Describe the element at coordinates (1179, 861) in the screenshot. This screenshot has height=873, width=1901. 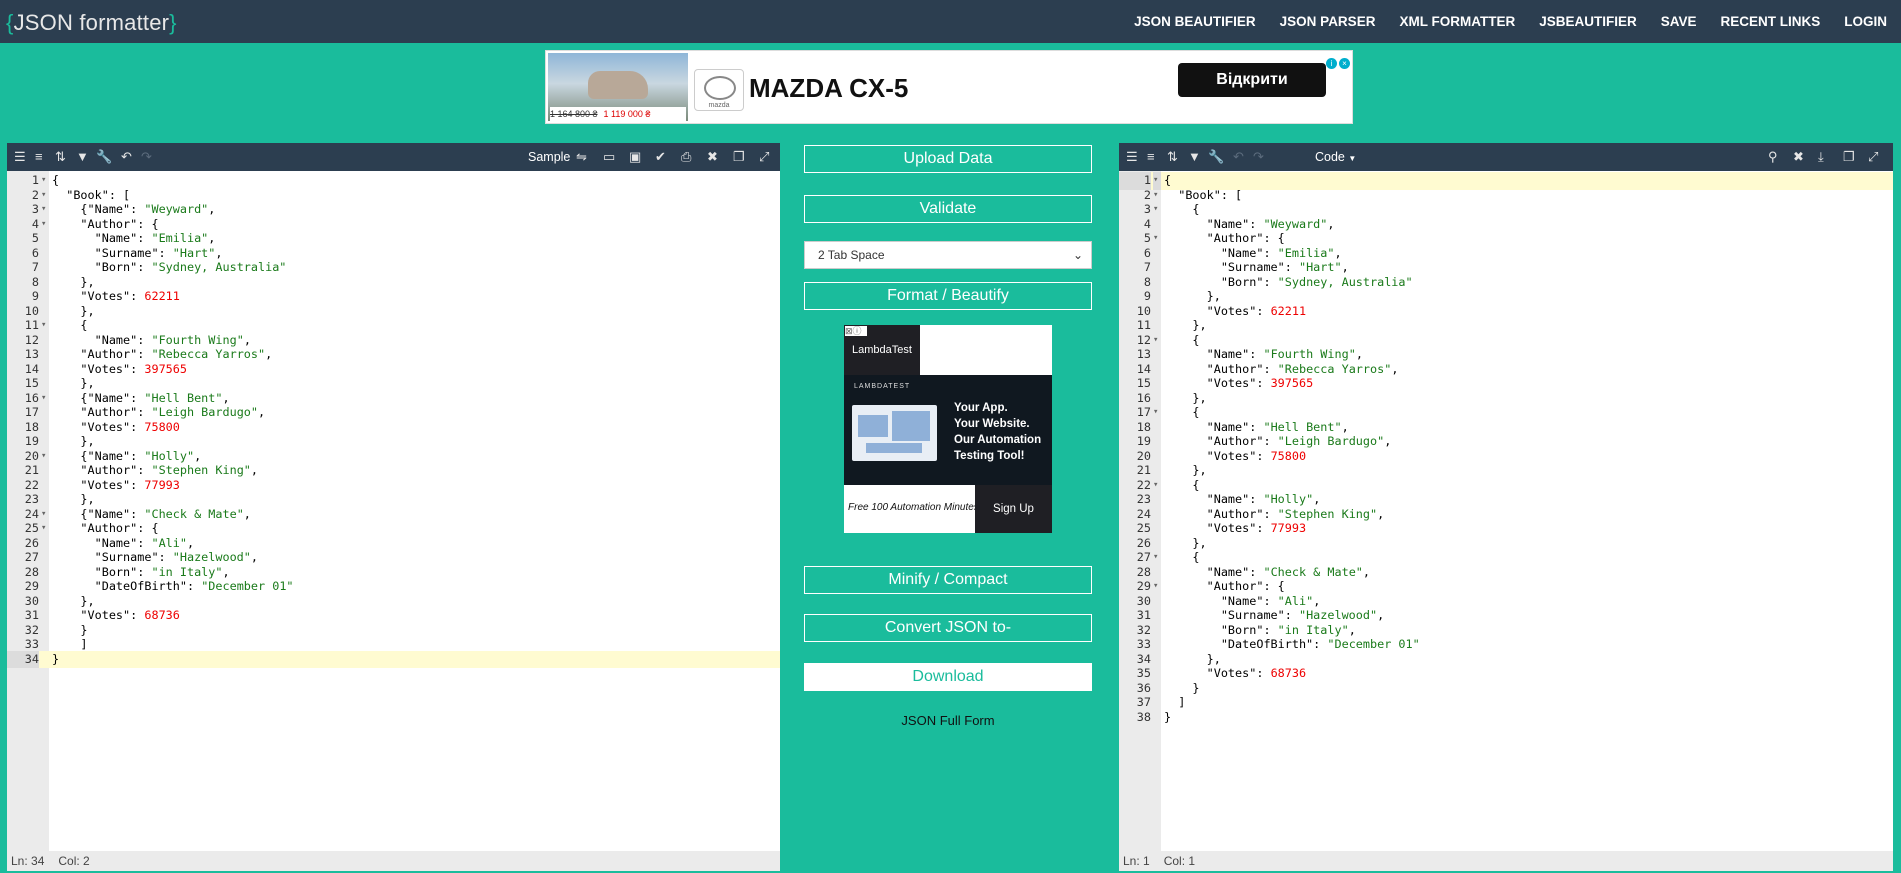
I see `cursor-col: Col: 1` at that location.